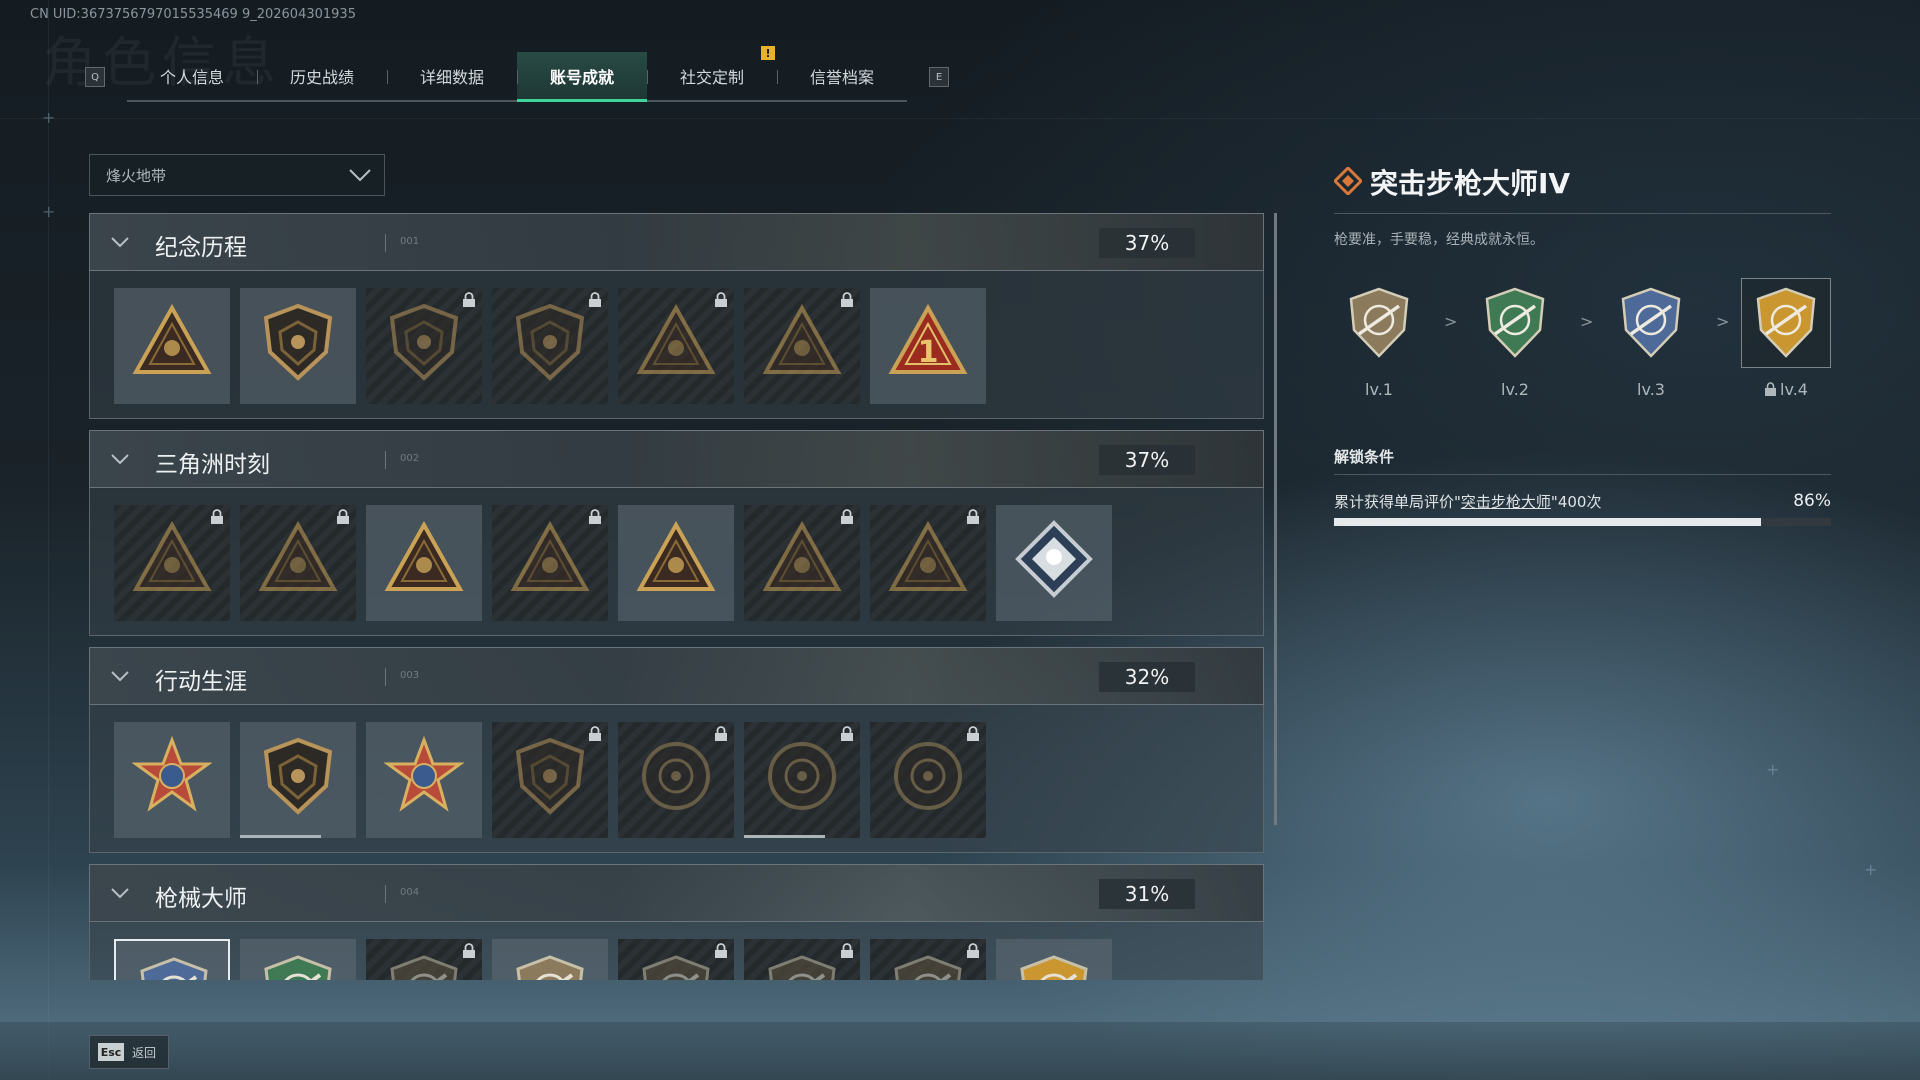  I want to click on eye-coin-icon, so click(928, 776).